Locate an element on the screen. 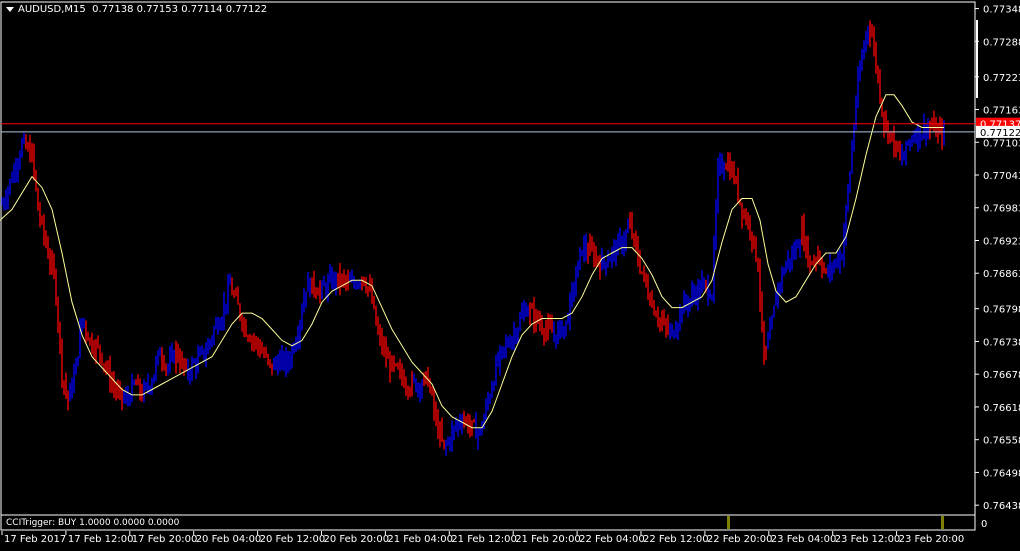 The height and width of the screenshot is (551, 1020). time-tick-label: 17 Feb 2017 is located at coordinates (35, 539).